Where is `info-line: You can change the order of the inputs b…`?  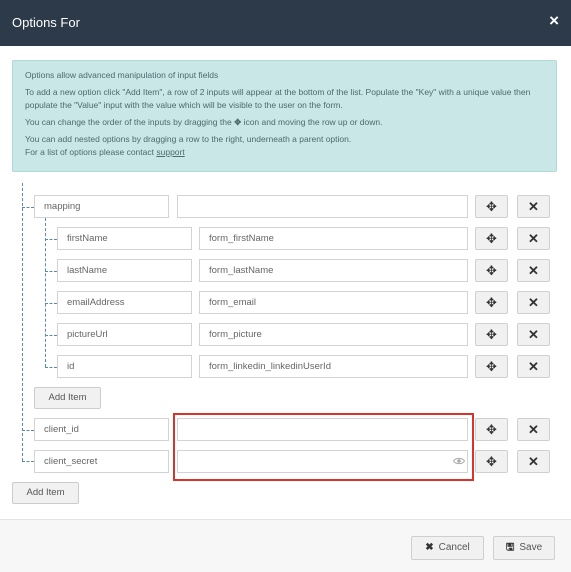 info-line: You can change the order of the inputs b… is located at coordinates (284, 122).